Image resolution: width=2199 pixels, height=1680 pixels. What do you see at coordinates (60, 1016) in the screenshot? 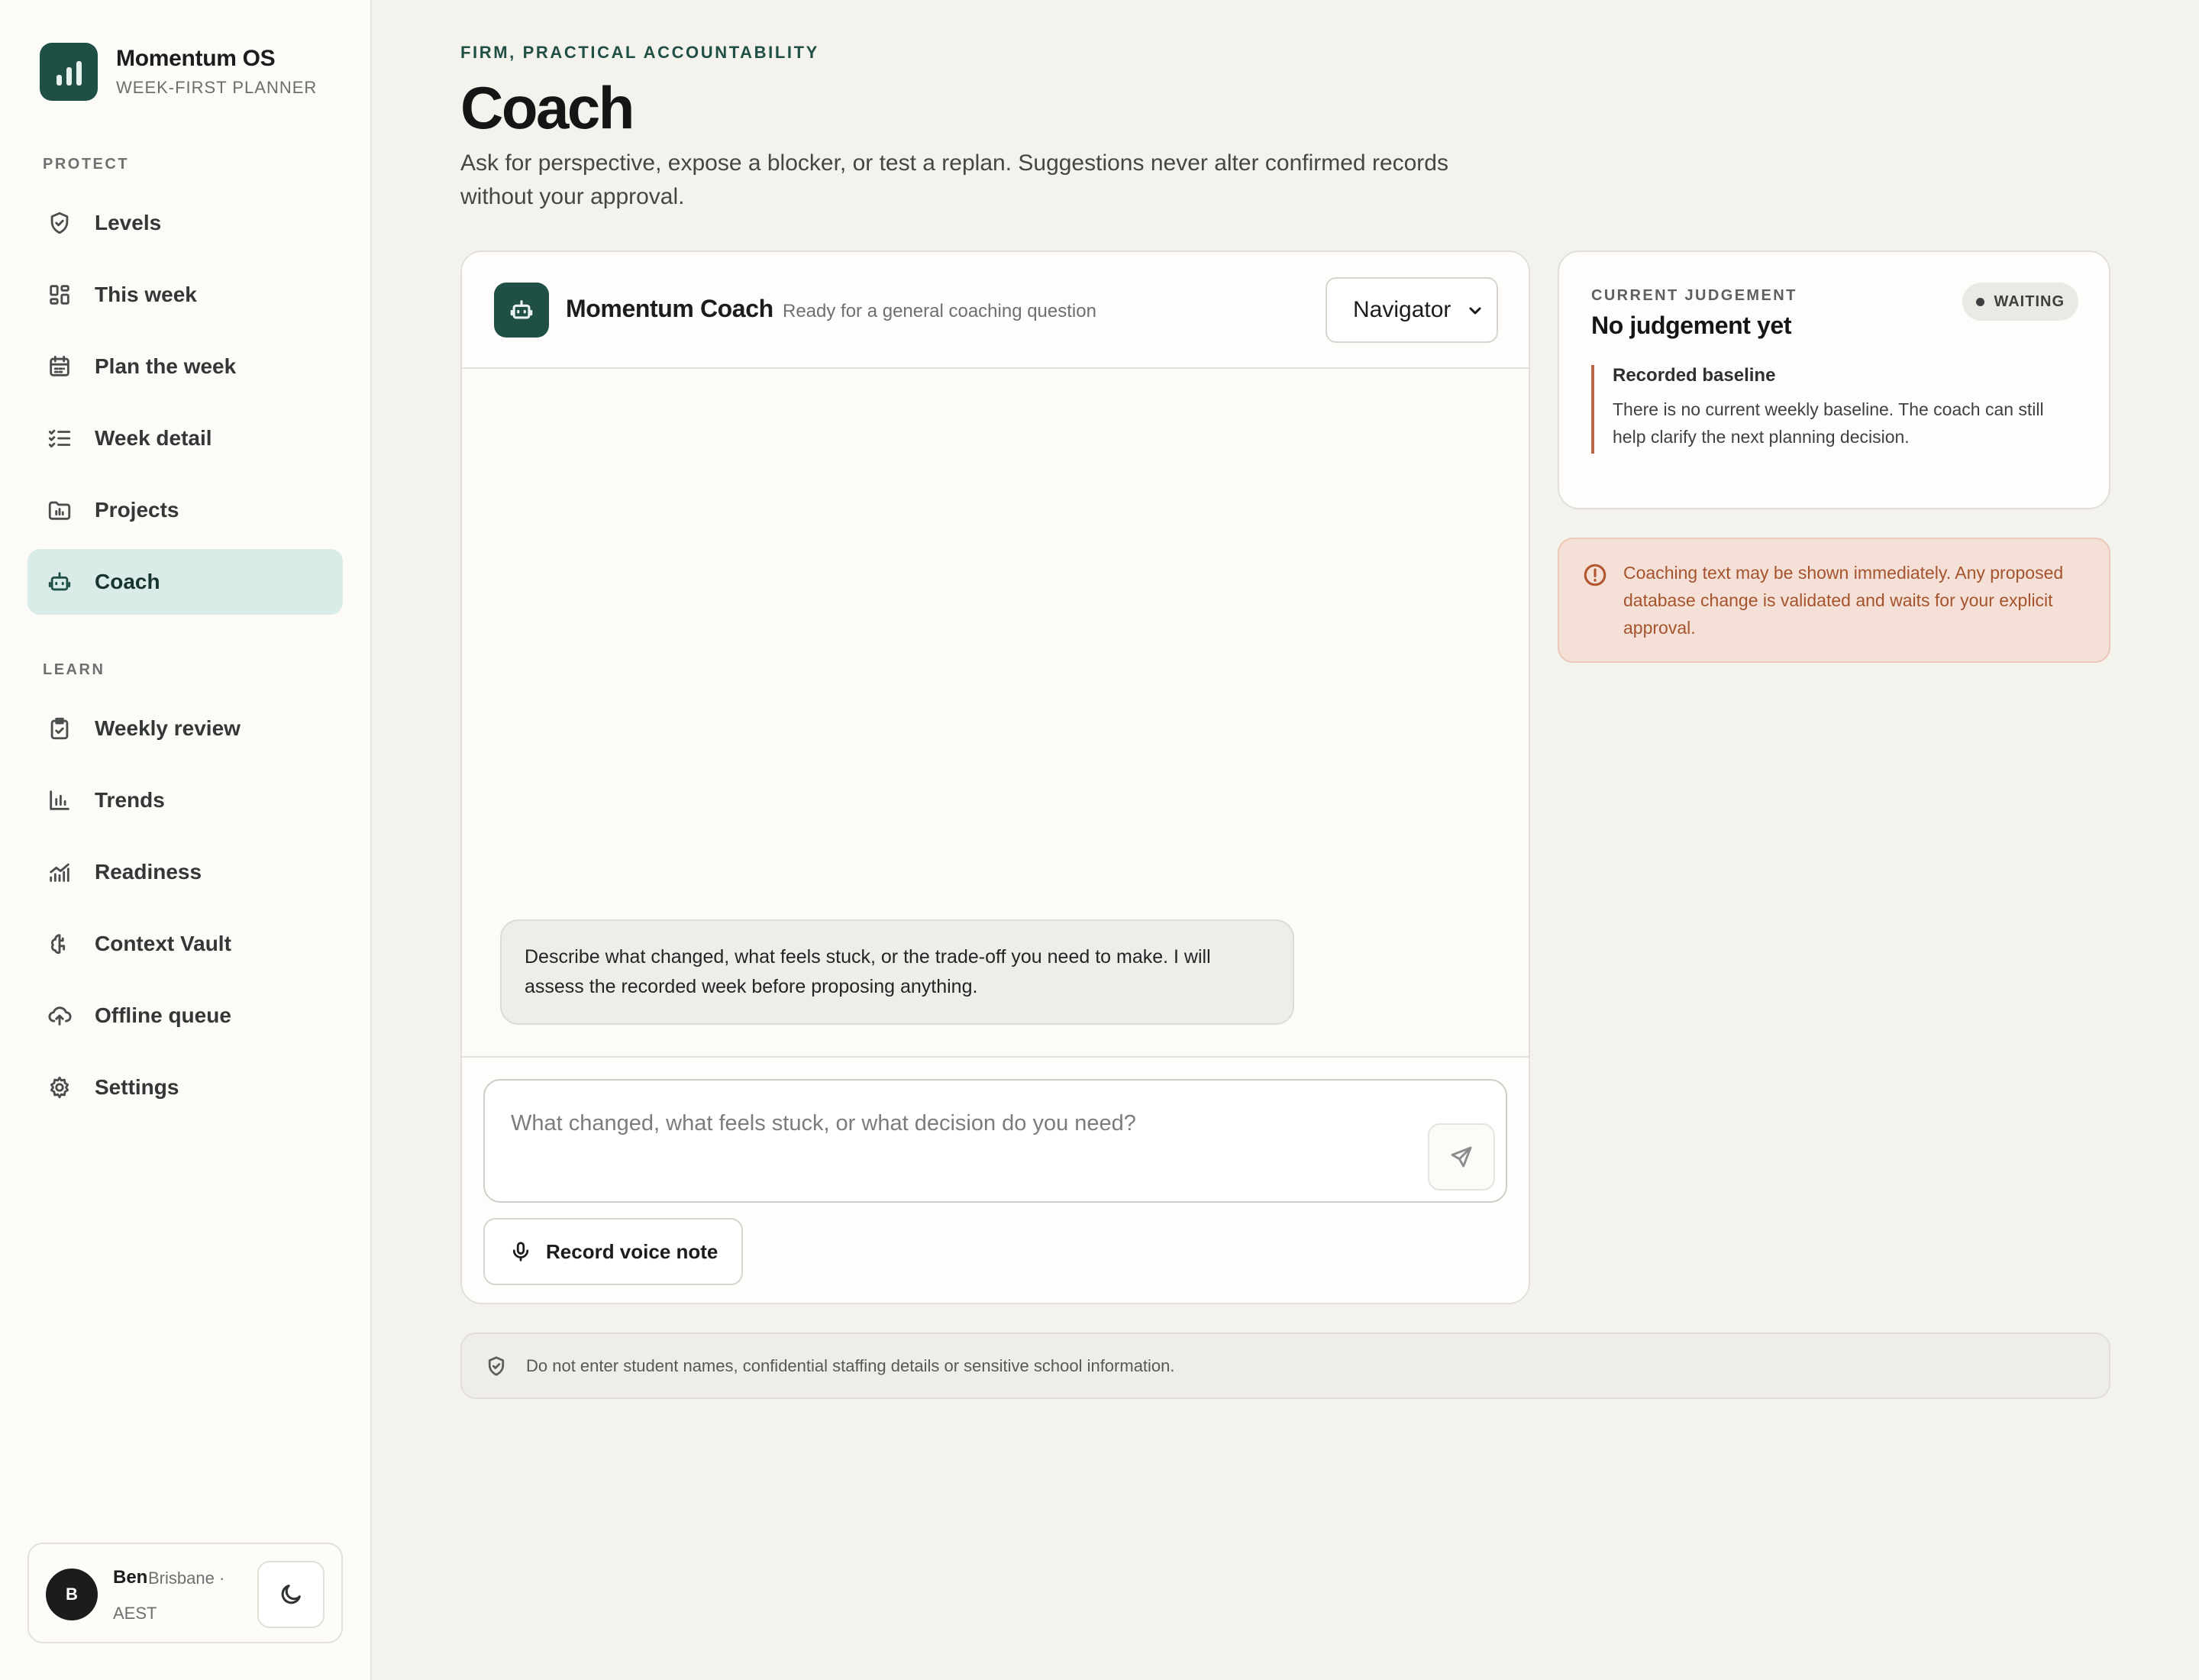
I see `cloud-upload-icon` at bounding box center [60, 1016].